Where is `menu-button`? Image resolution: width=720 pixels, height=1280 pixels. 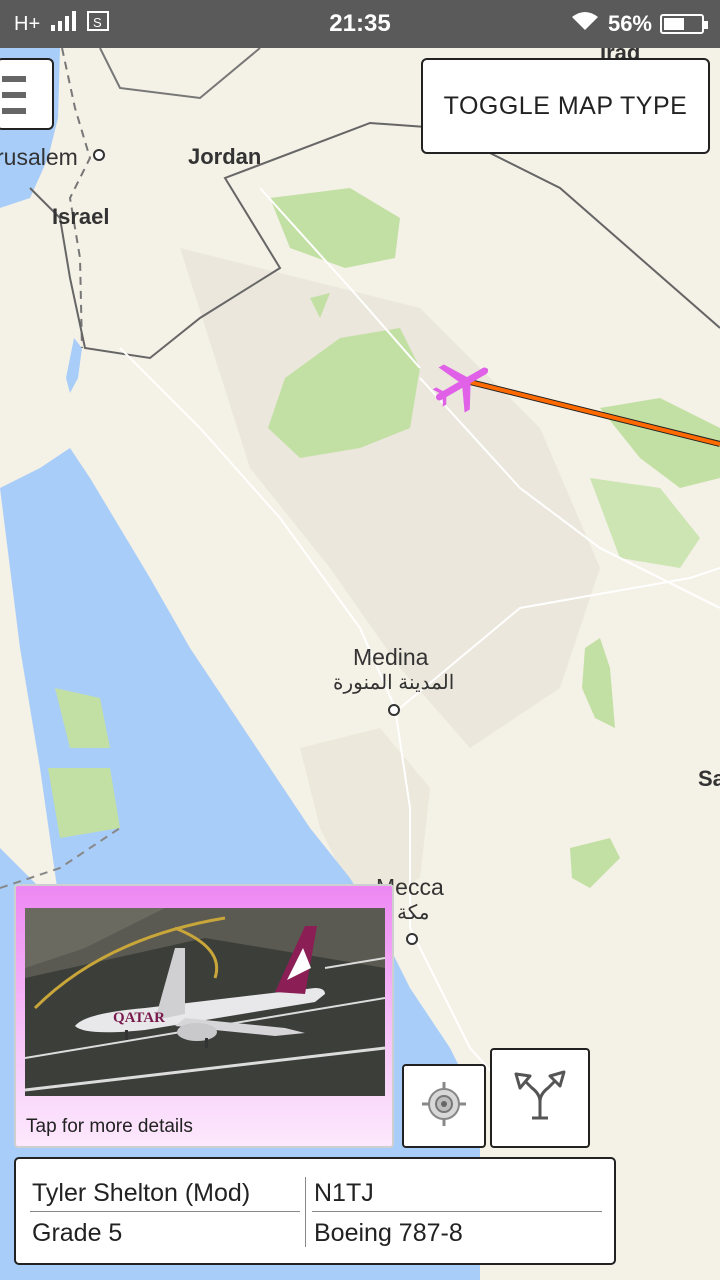
menu-button is located at coordinates (27, 94).